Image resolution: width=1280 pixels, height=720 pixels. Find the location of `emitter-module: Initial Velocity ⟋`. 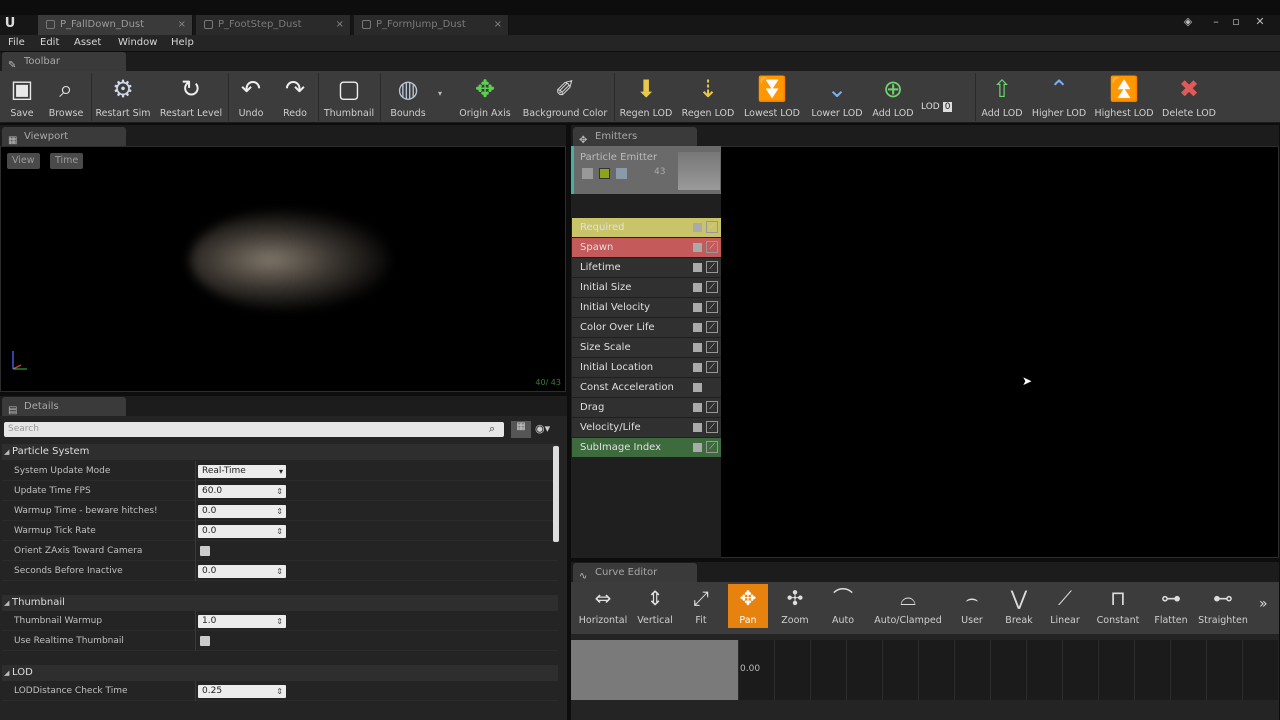

emitter-module: Initial Velocity ⟋ is located at coordinates (646, 307).